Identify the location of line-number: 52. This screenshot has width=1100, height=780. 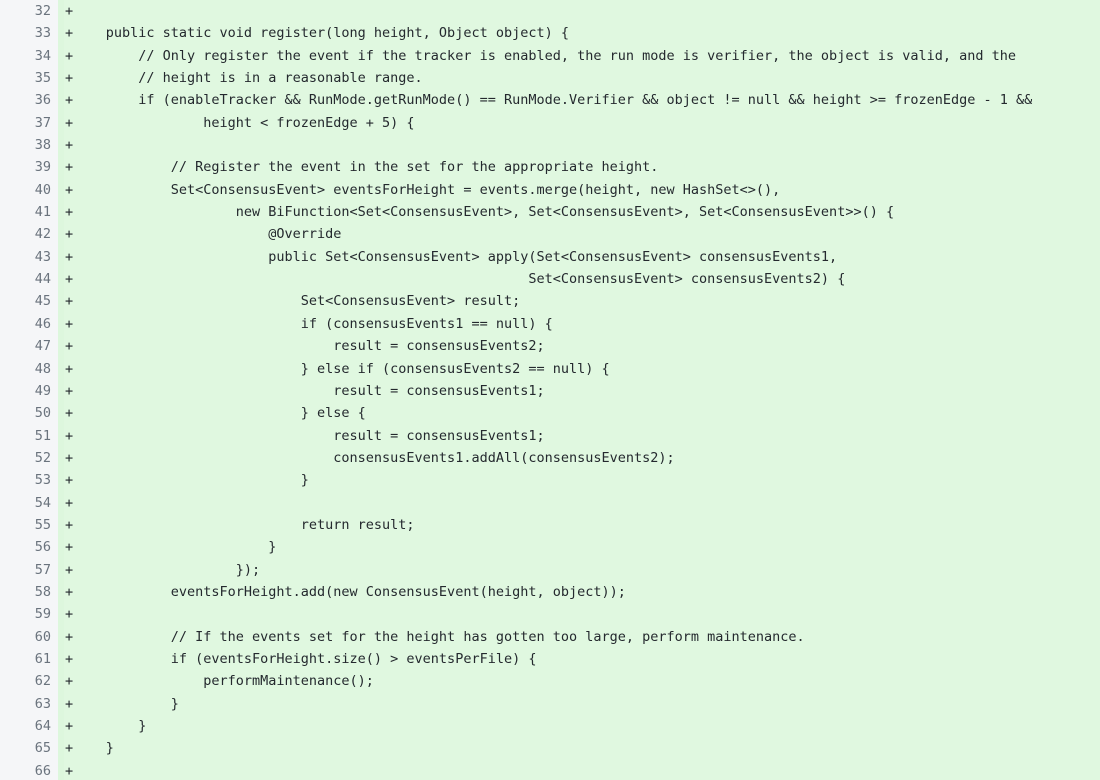
(30, 458).